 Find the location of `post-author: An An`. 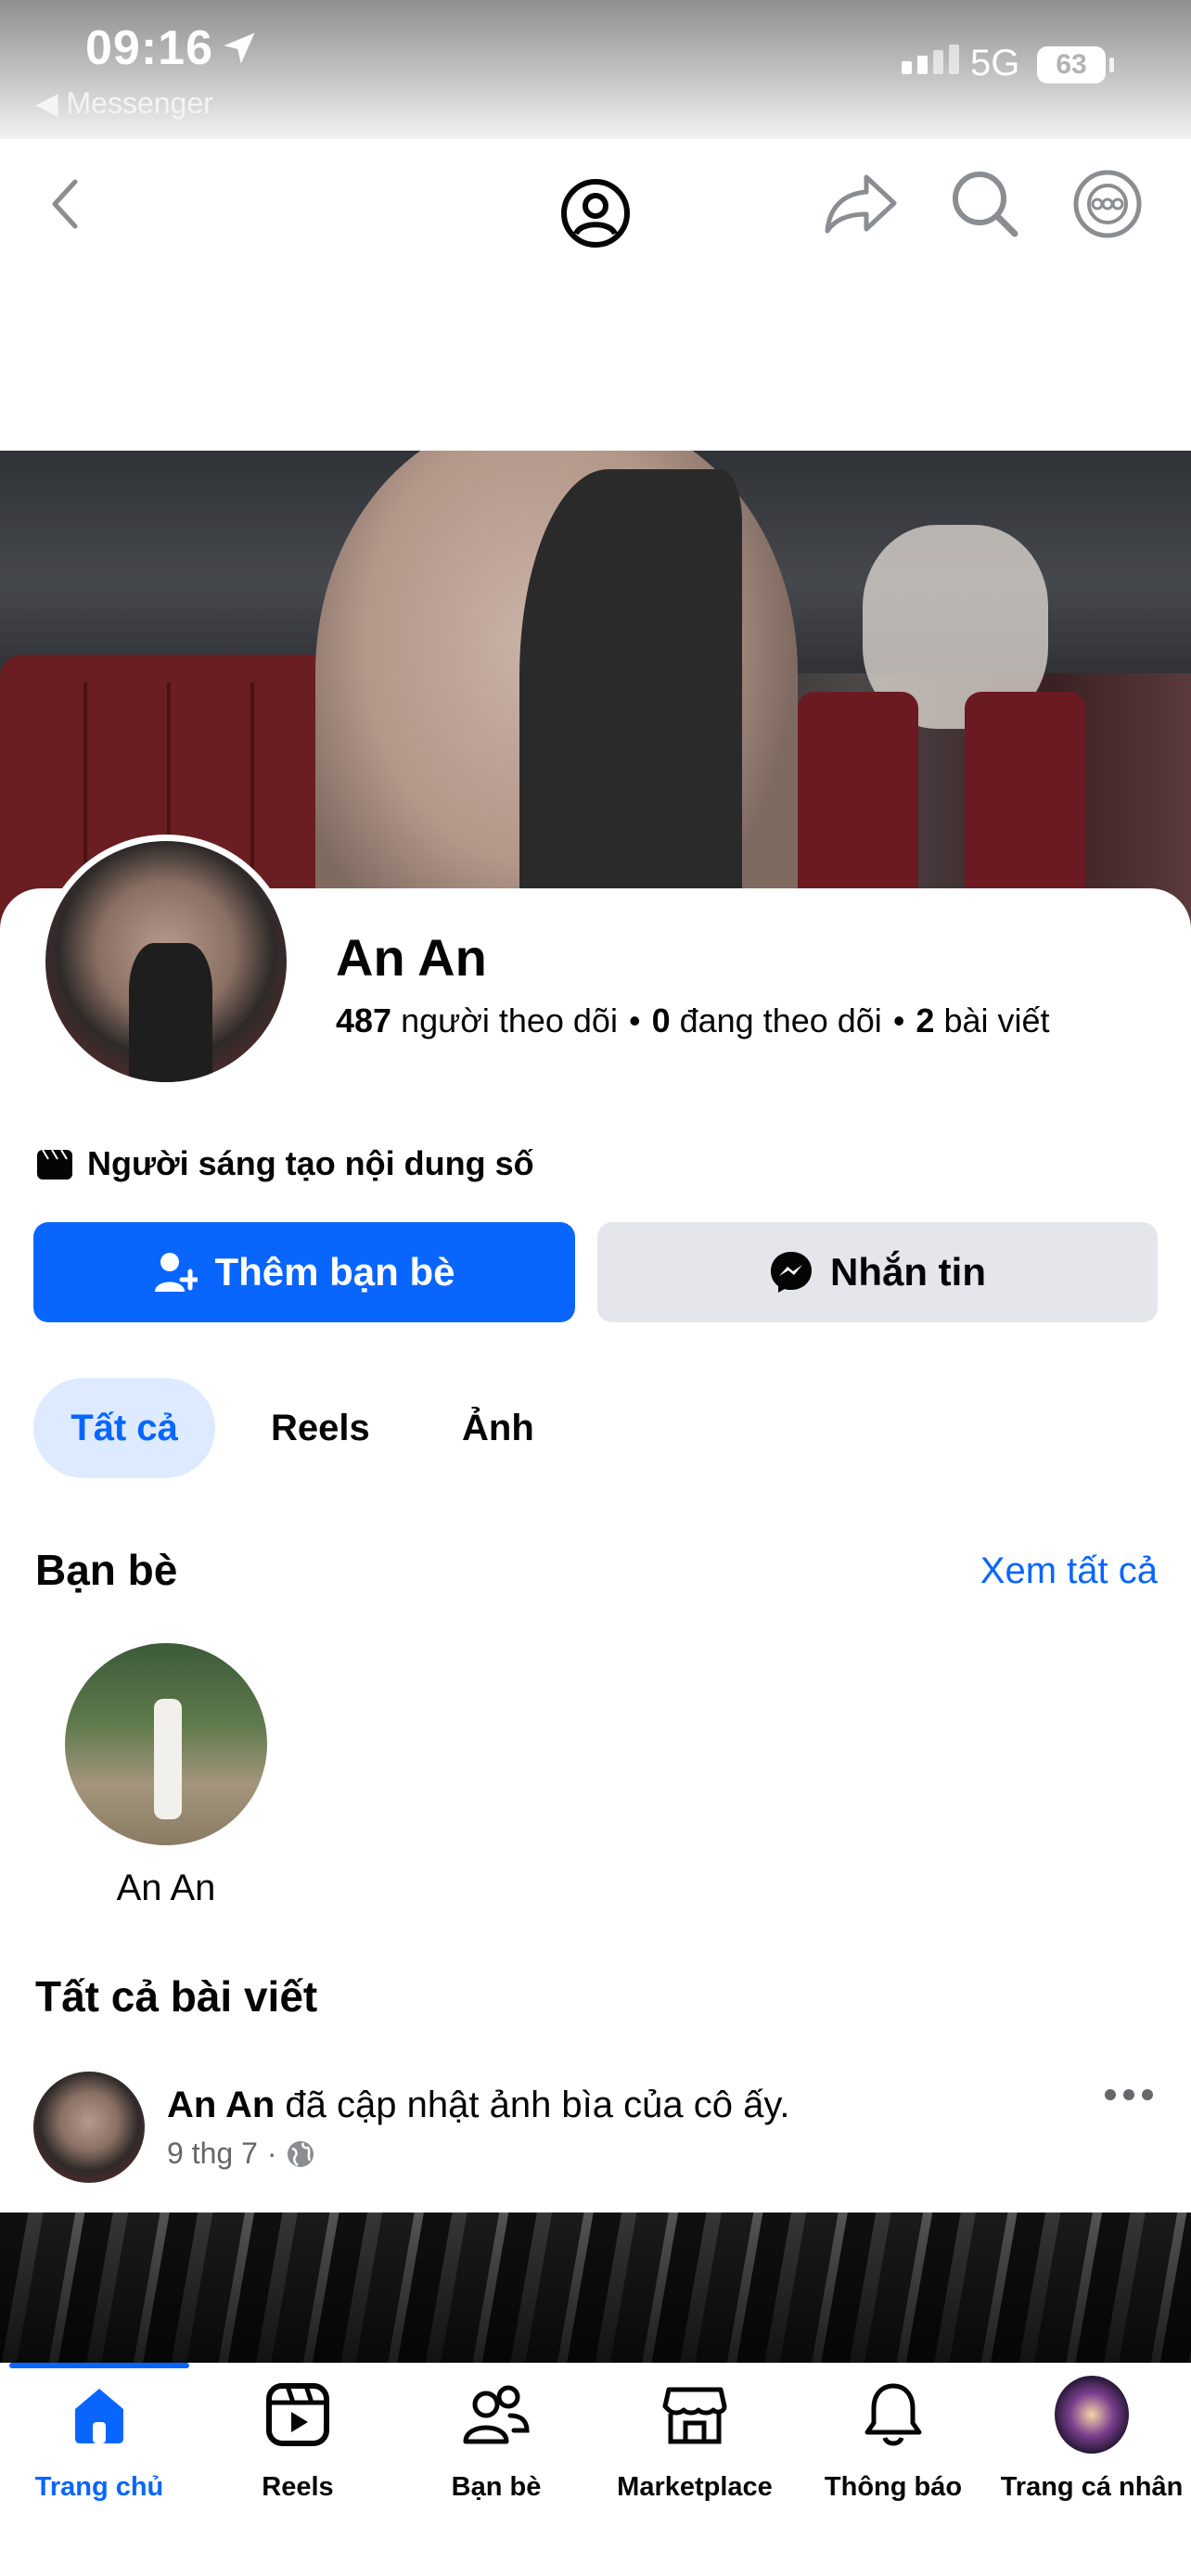

post-author: An An is located at coordinates (221, 2105).